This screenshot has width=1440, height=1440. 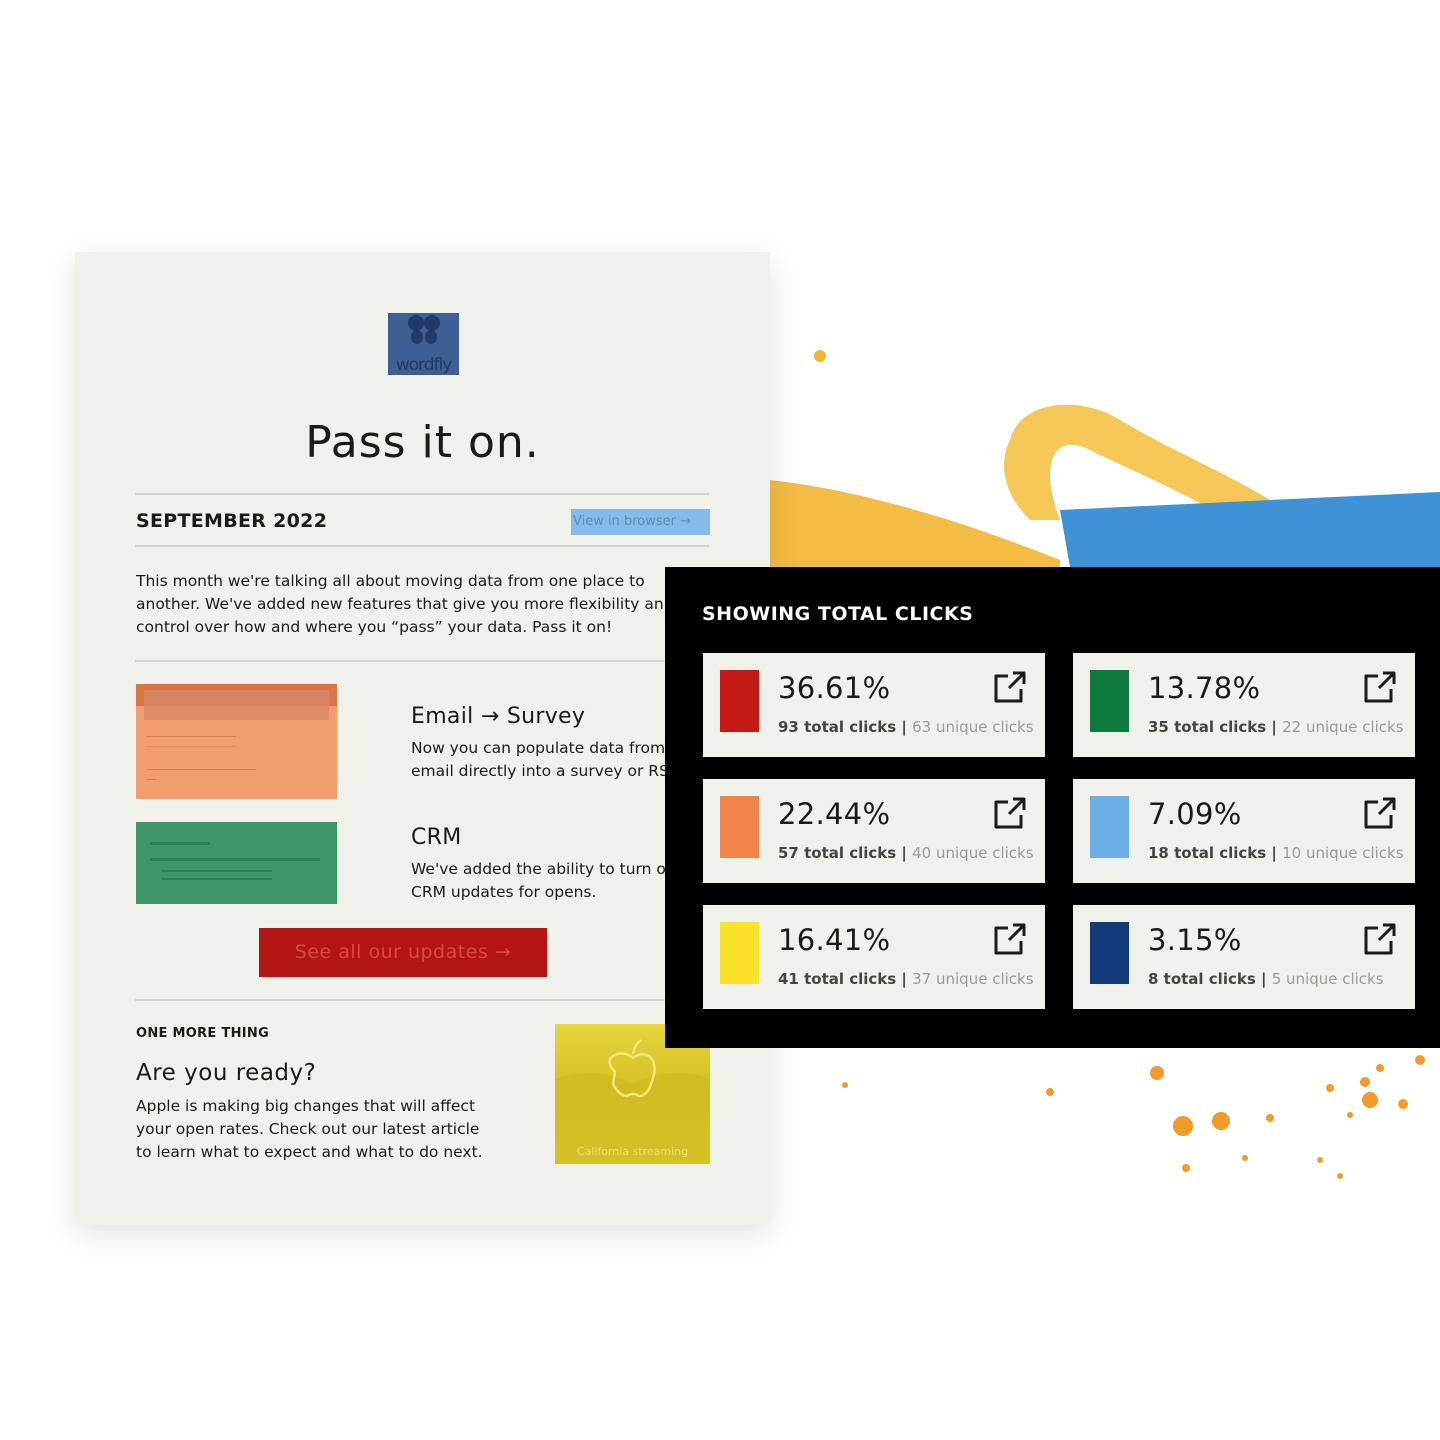 What do you see at coordinates (1195, 940) in the screenshot?
I see `click-percentage: 3.15%` at bounding box center [1195, 940].